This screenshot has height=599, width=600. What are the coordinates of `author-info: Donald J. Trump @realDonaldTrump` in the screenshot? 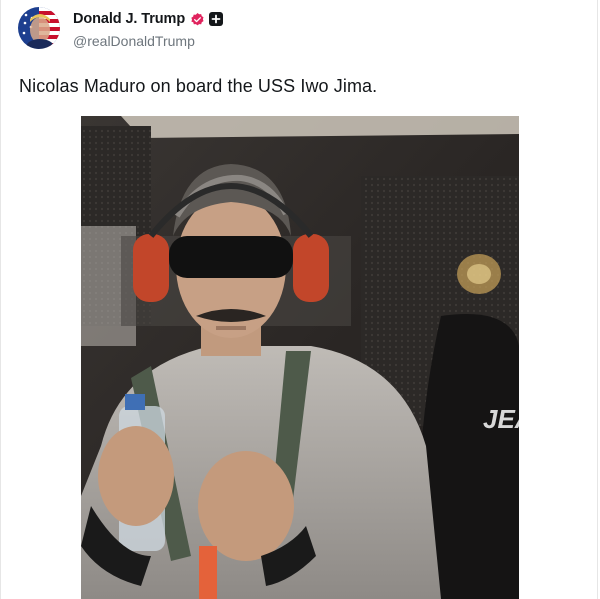 It's located at (148, 27).